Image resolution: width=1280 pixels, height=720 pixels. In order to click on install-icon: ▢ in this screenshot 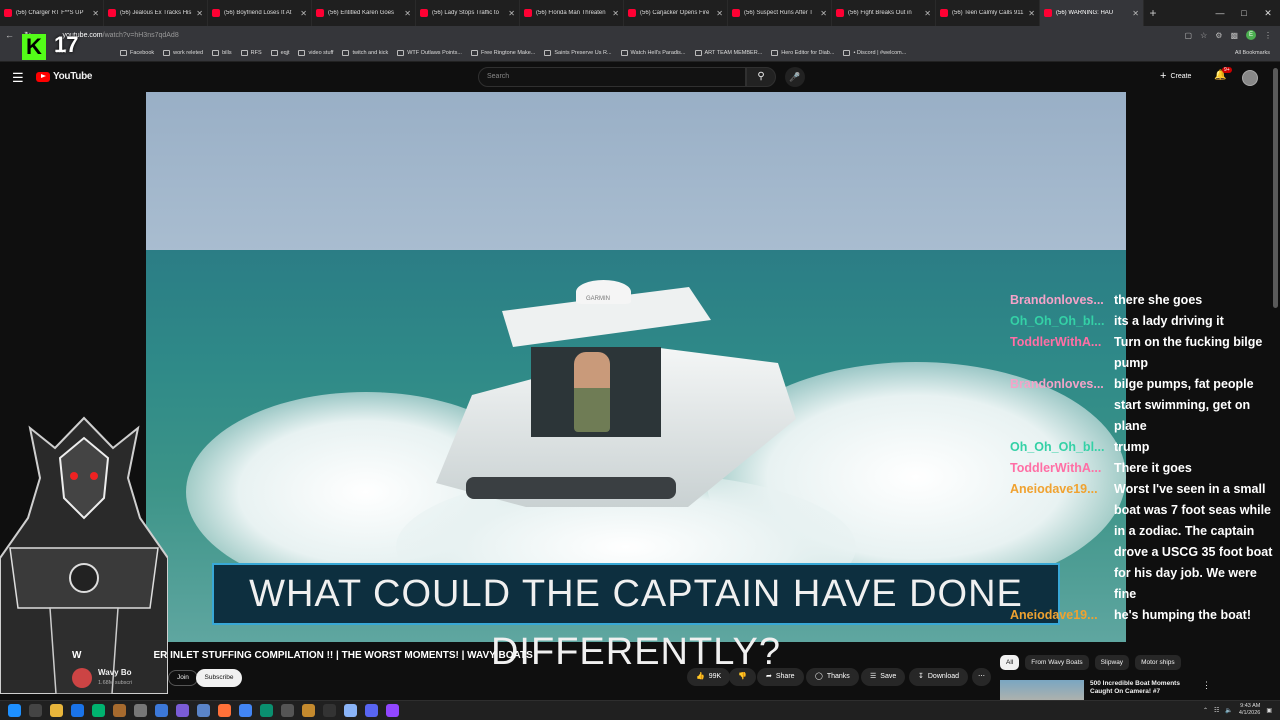, I will do `click(1189, 35)`.